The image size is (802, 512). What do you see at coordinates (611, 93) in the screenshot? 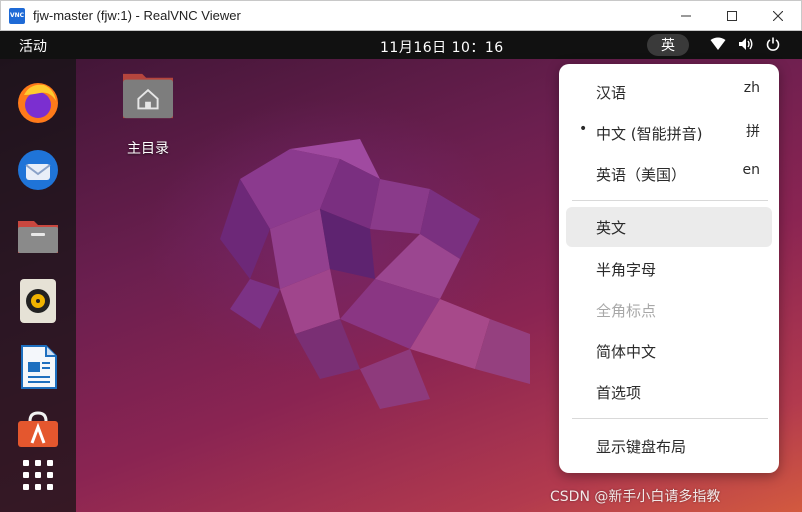
I see `menu-item-label: 汉语` at bounding box center [611, 93].